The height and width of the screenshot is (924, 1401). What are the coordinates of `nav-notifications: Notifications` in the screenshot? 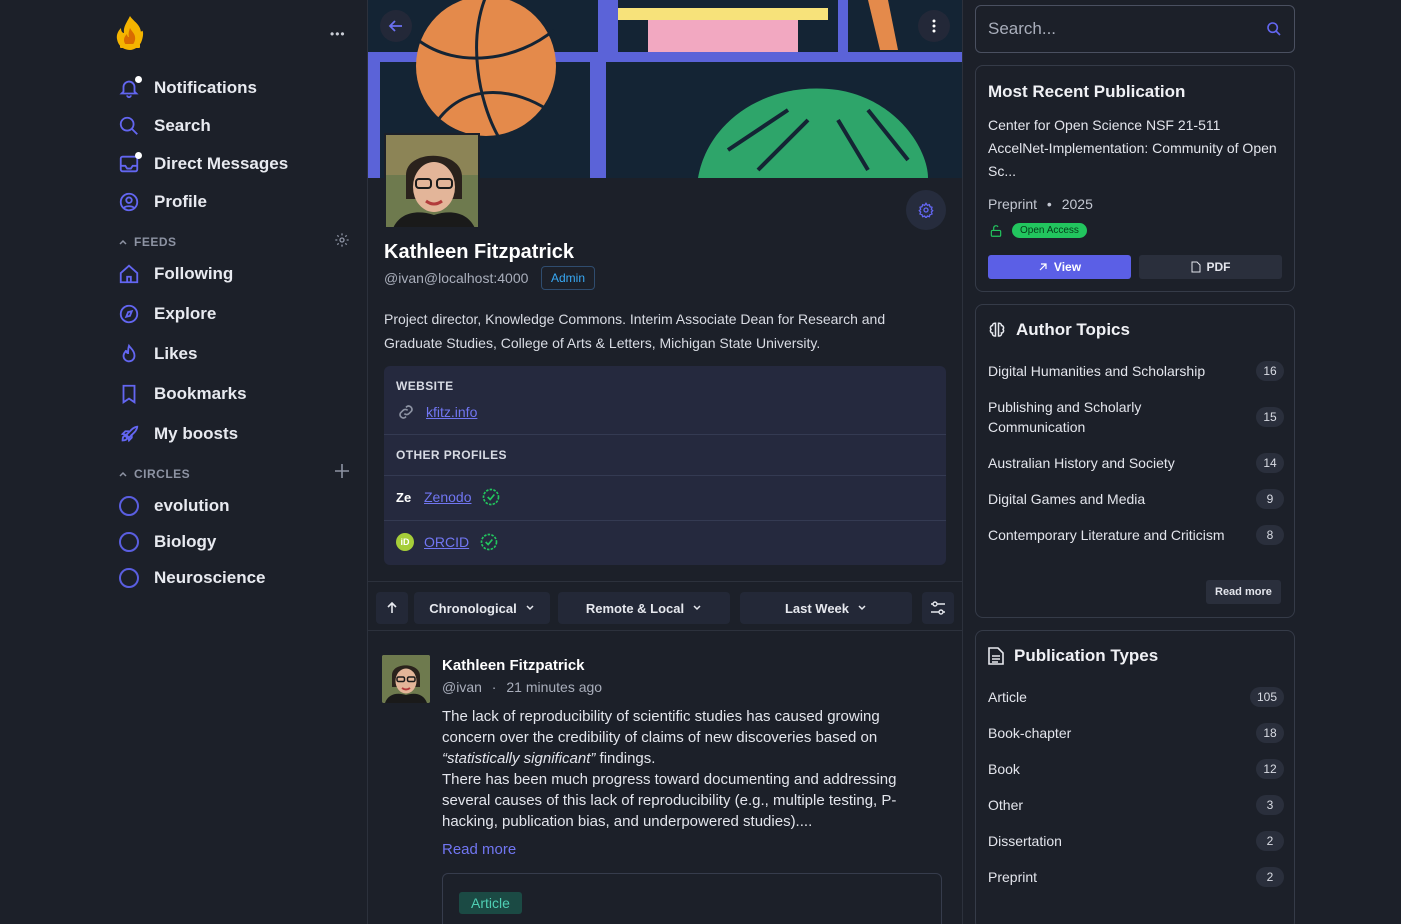 It's located at (187, 88).